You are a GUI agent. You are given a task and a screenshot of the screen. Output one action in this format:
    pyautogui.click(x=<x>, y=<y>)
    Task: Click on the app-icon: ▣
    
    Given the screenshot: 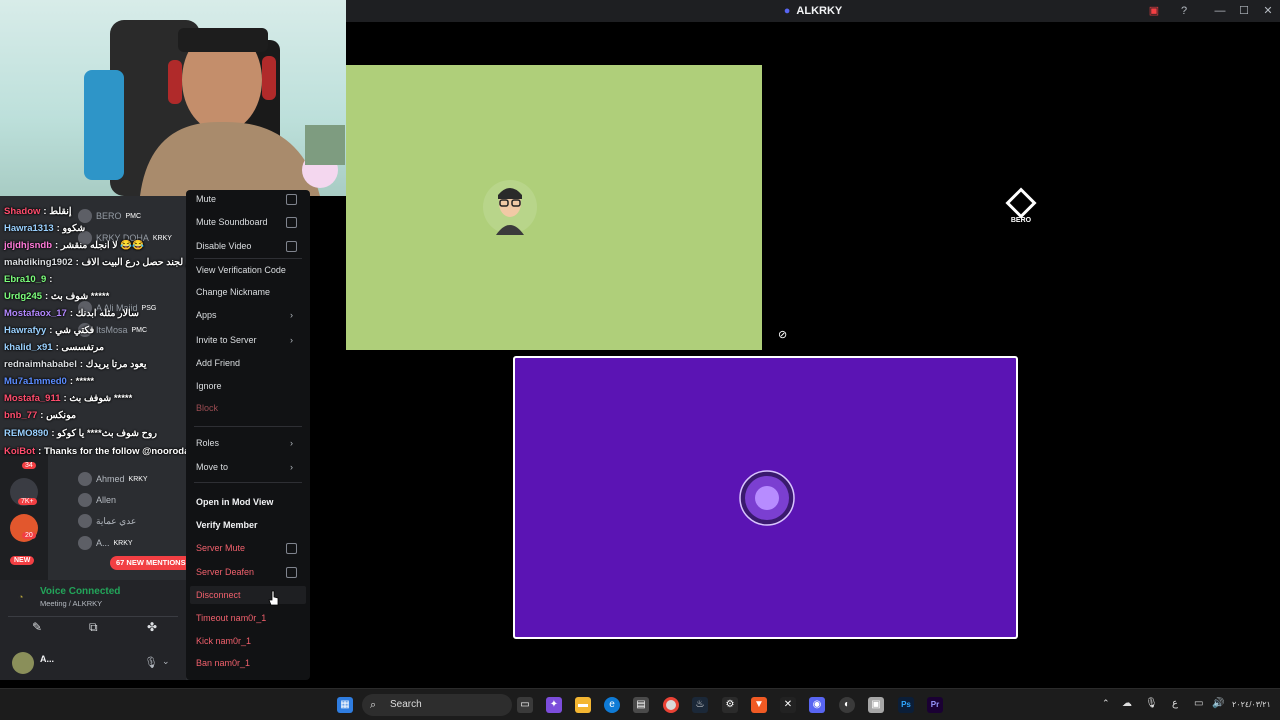 What is the action you would take?
    pyautogui.click(x=876, y=705)
    